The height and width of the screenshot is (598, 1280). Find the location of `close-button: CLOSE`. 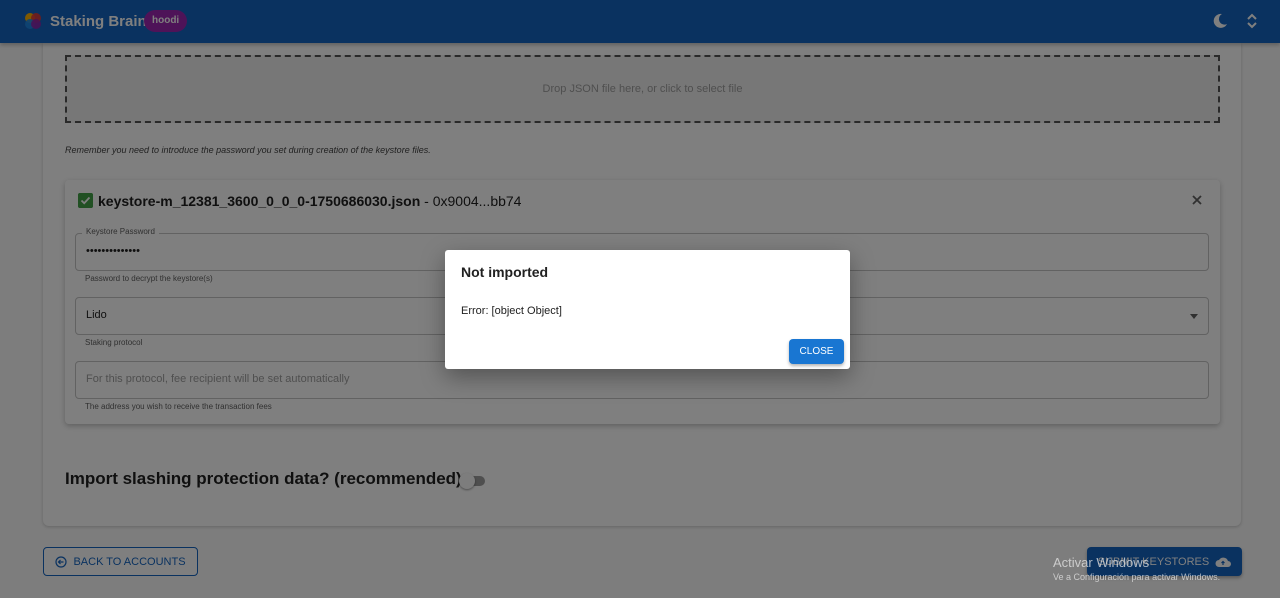

close-button: CLOSE is located at coordinates (816, 351).